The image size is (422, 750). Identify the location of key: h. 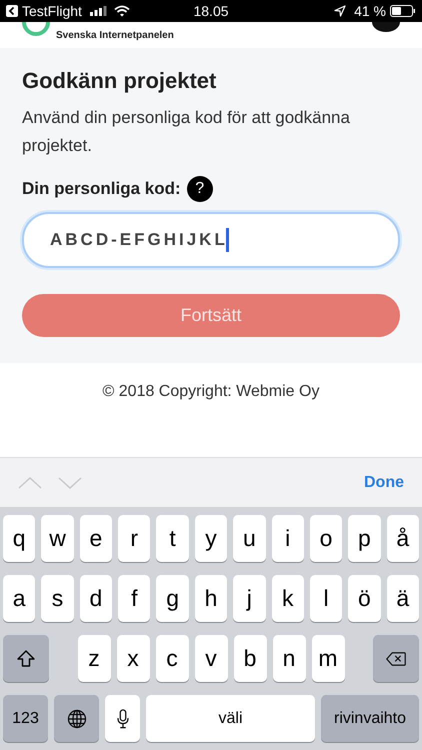
(211, 598).